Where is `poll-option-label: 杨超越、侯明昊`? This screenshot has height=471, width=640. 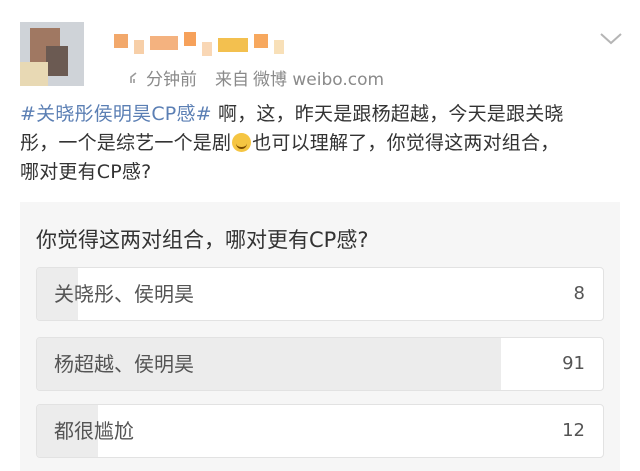
poll-option-label: 杨超越、侯明昊 is located at coordinates (124, 364).